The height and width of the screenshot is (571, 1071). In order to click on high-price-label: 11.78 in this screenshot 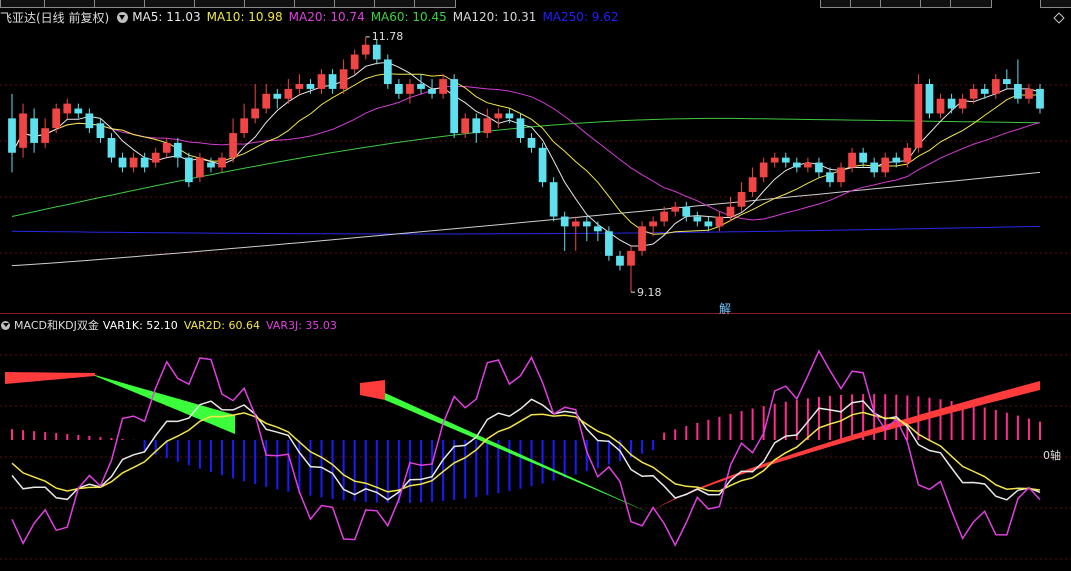, I will do `click(387, 36)`.